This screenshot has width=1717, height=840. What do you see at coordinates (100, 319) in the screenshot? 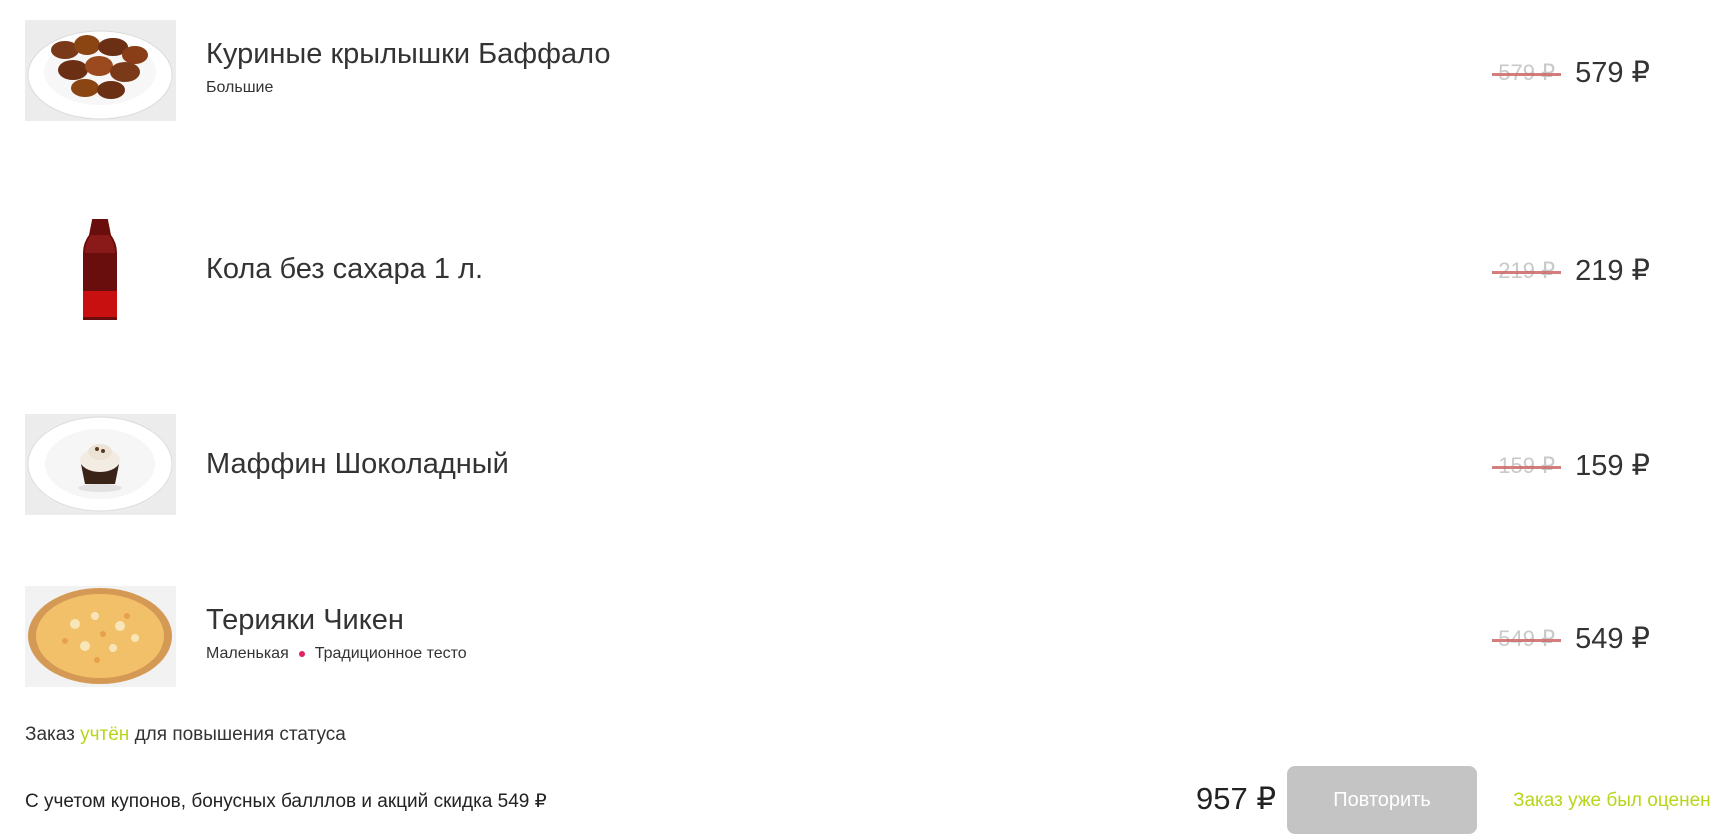
I see `bottle-label: 1 л` at bounding box center [100, 319].